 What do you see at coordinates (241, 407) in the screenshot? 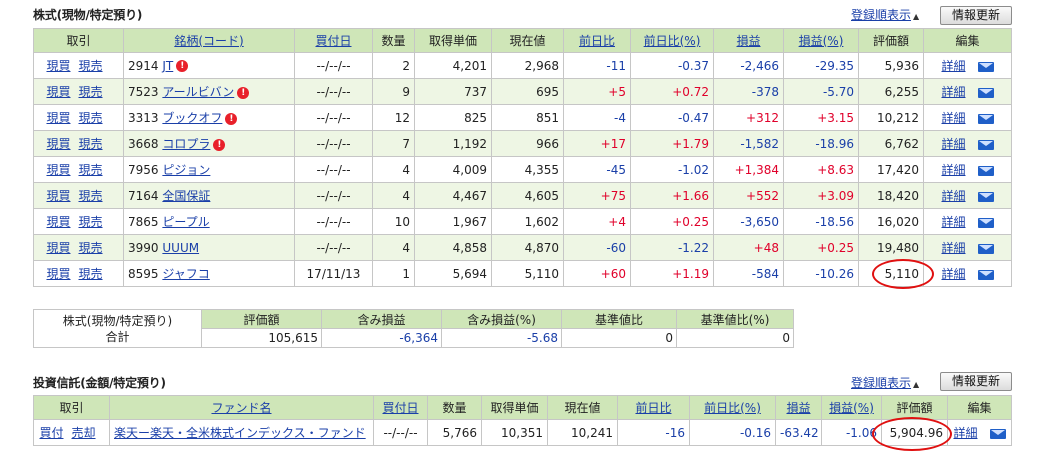
I see `fund-col-name: ファンド名` at bounding box center [241, 407].